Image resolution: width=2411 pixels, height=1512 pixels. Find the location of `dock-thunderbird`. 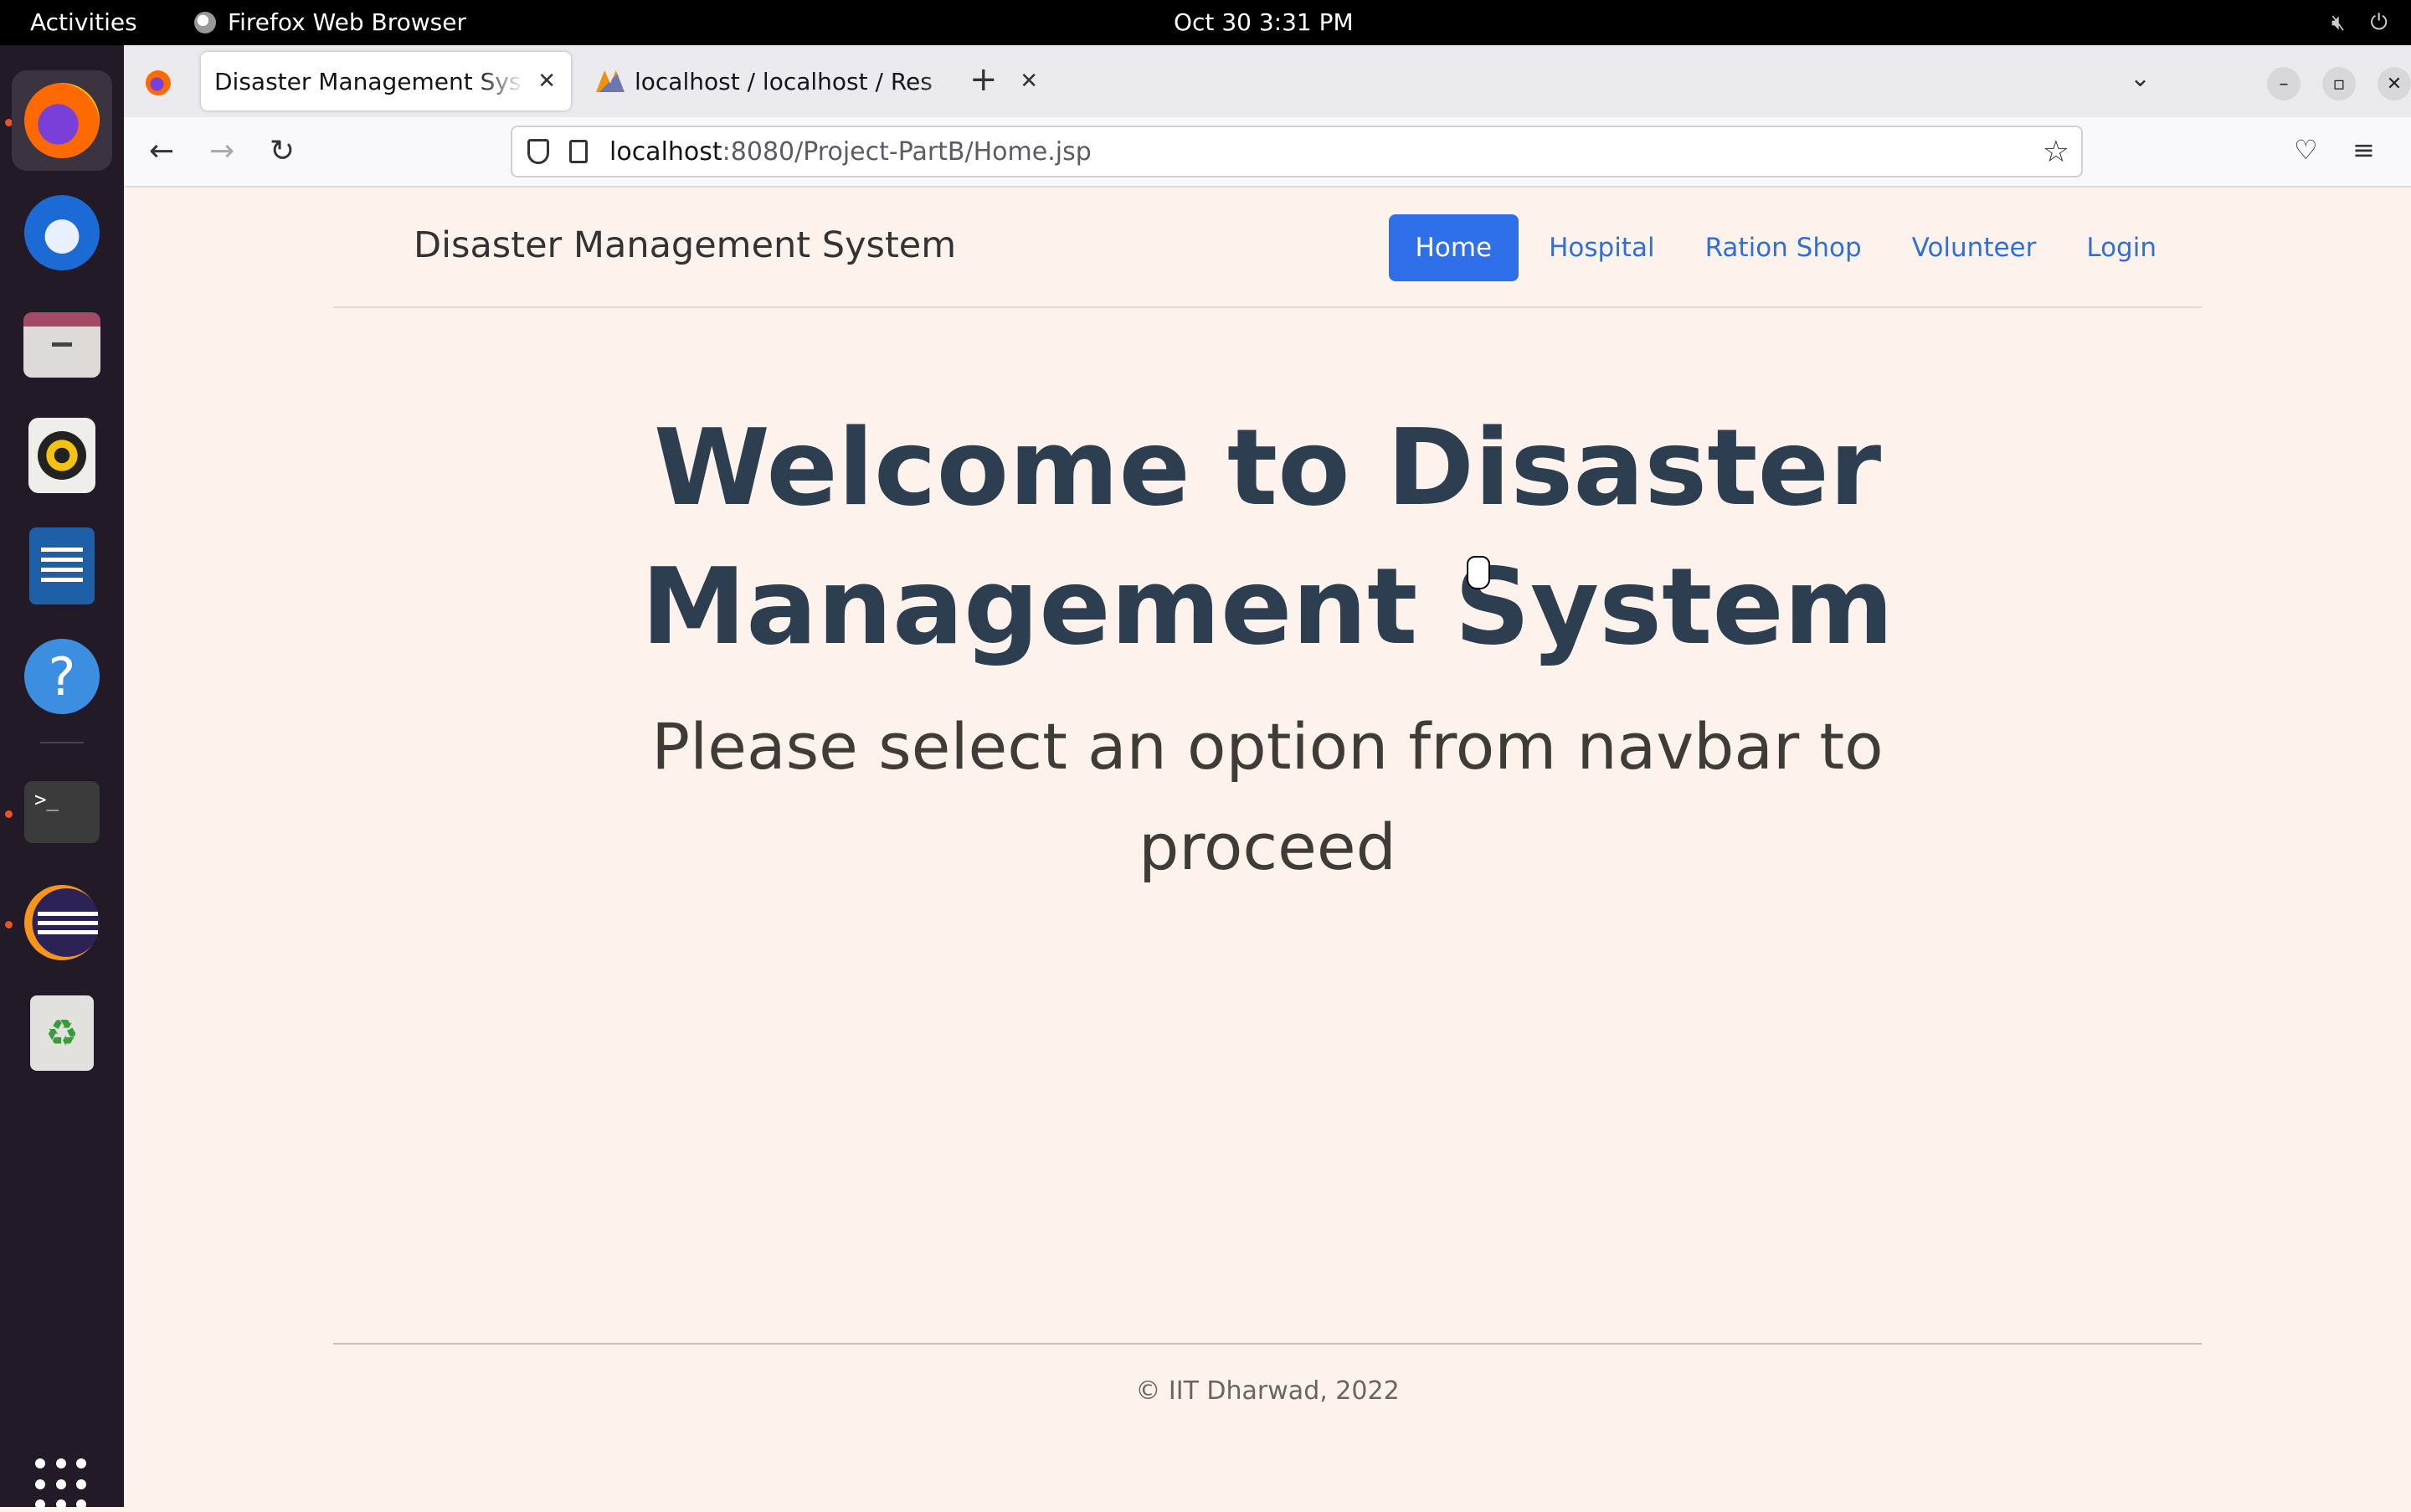

dock-thunderbird is located at coordinates (62, 233).